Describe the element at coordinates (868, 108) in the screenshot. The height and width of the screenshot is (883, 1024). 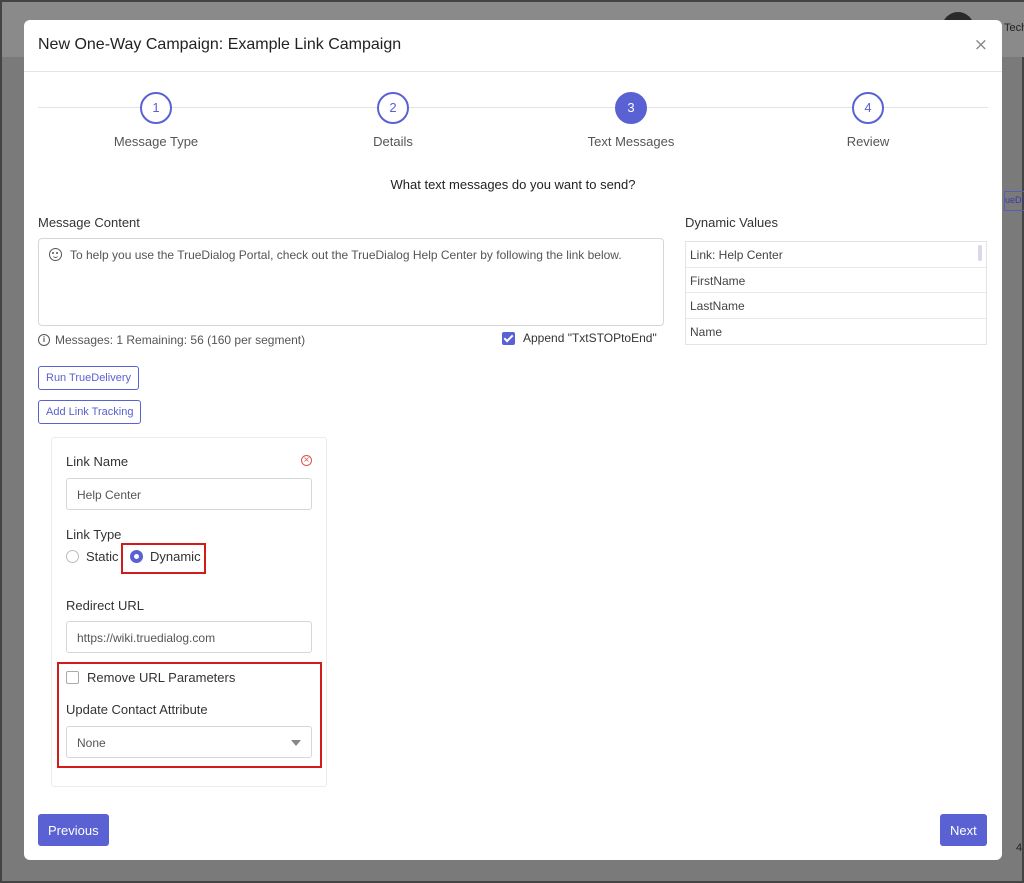
I see `step-circle: 4` at that location.